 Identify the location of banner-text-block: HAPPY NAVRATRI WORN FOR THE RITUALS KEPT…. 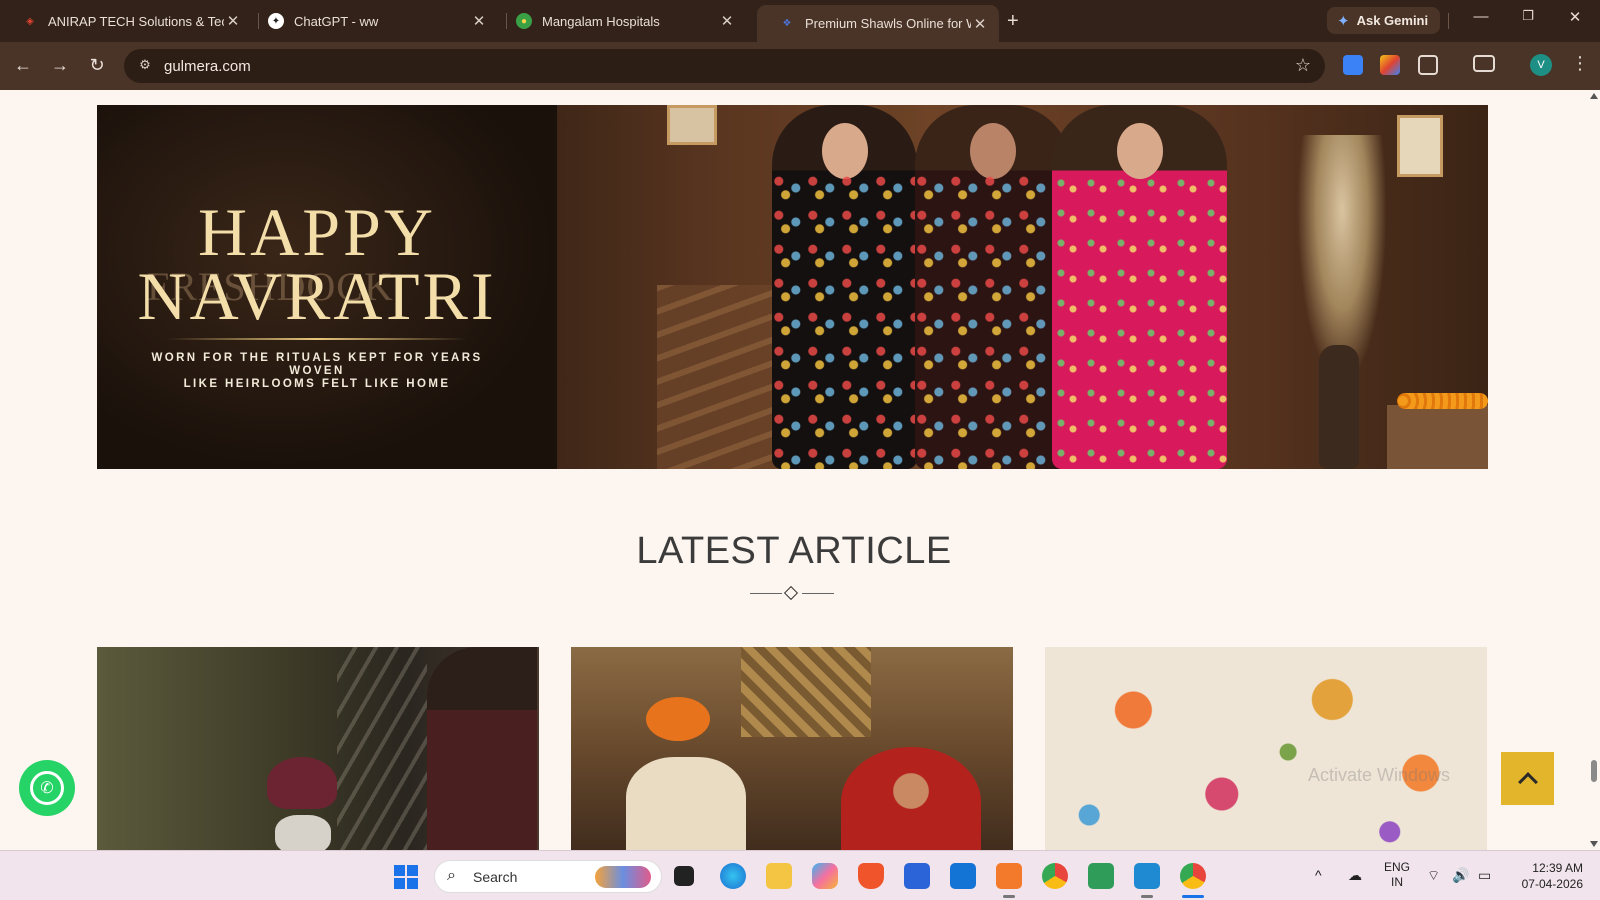
(317, 292).